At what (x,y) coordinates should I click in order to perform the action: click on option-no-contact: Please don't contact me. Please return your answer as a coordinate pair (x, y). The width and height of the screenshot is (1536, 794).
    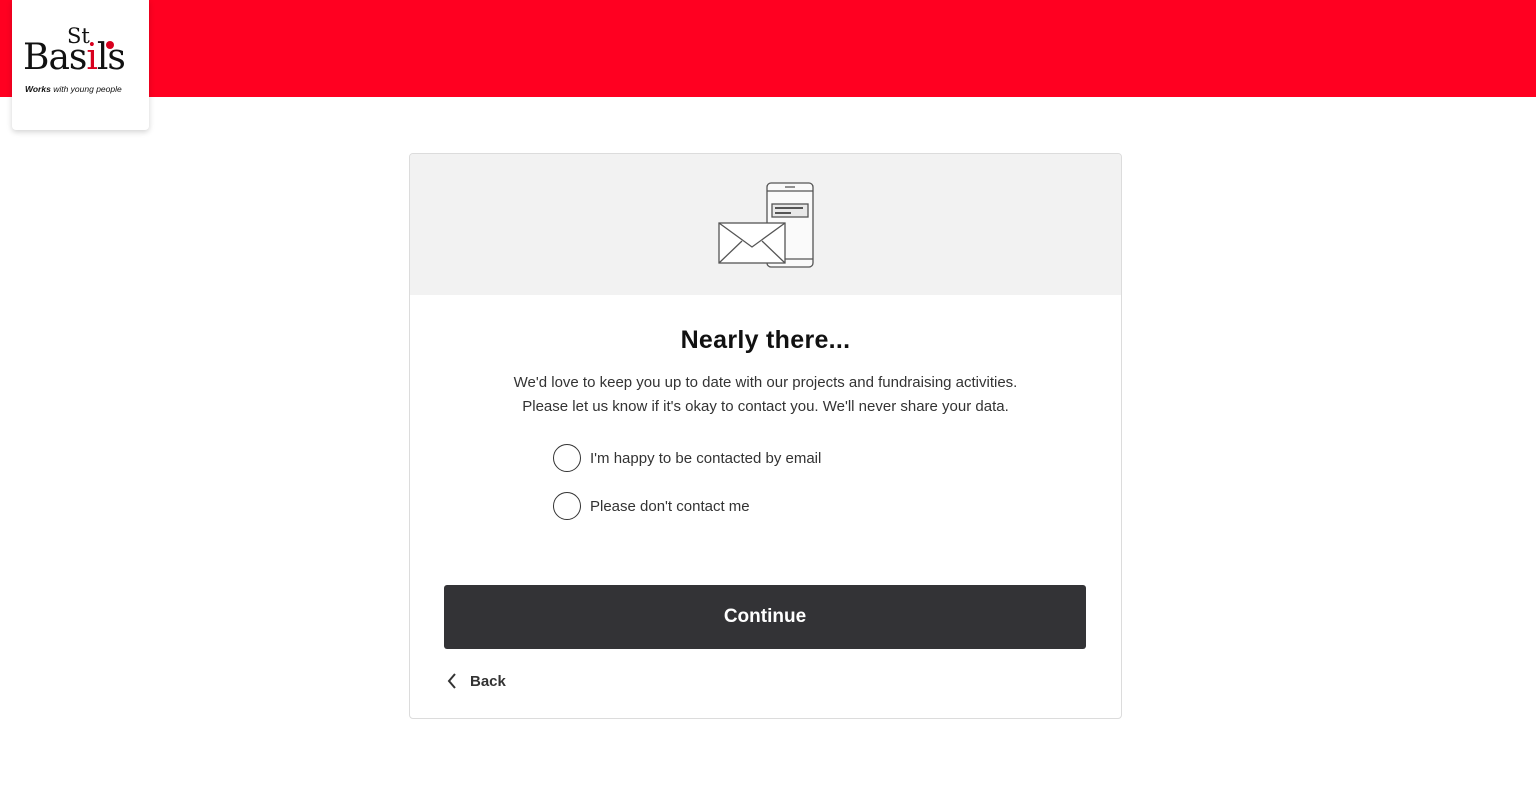
    Looking at the image, I should click on (651, 506).